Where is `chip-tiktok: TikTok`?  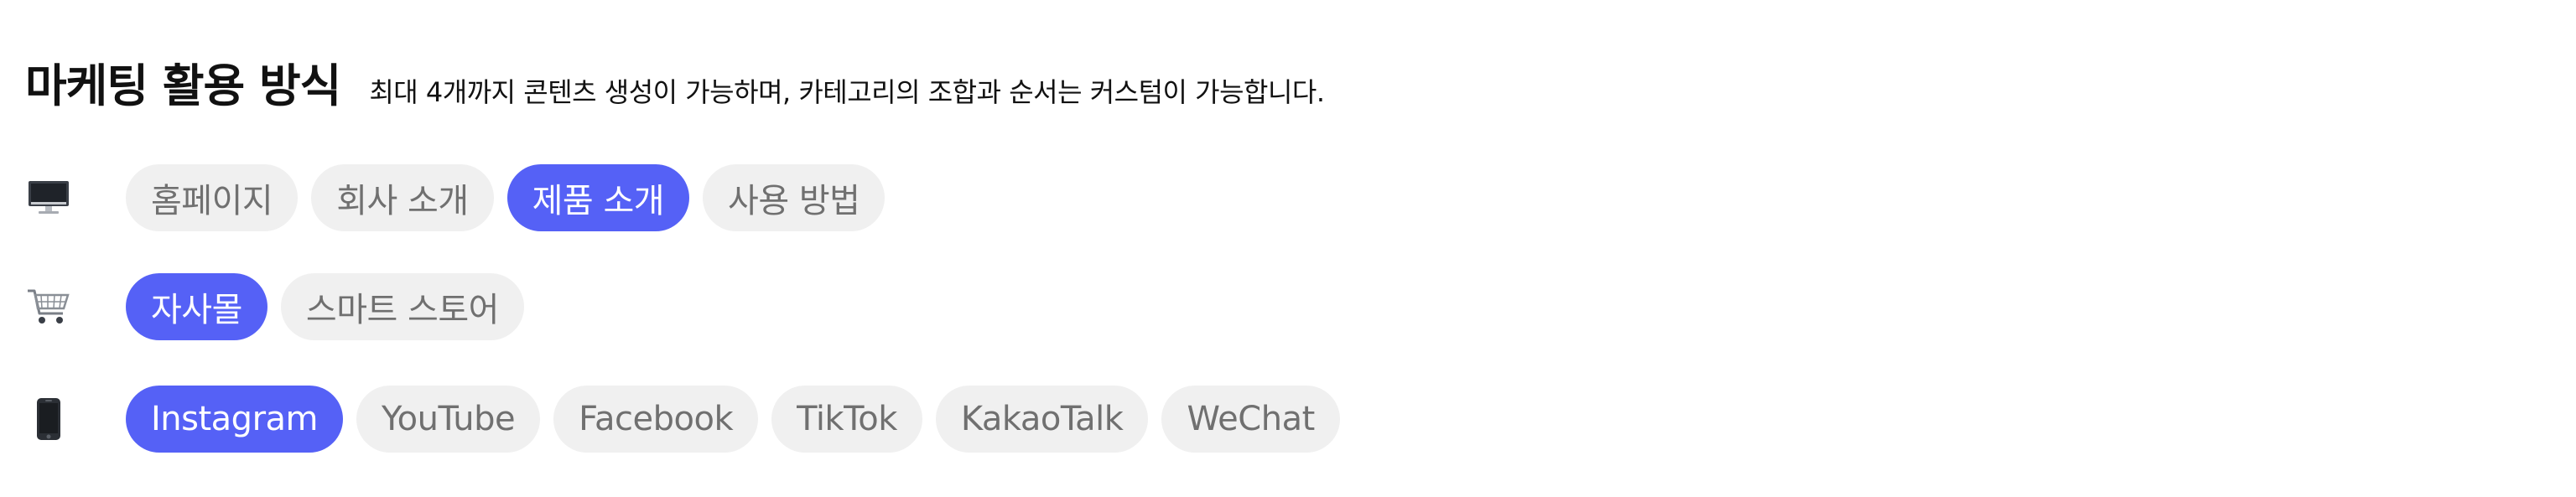
chip-tiktok: TikTok is located at coordinates (846, 419).